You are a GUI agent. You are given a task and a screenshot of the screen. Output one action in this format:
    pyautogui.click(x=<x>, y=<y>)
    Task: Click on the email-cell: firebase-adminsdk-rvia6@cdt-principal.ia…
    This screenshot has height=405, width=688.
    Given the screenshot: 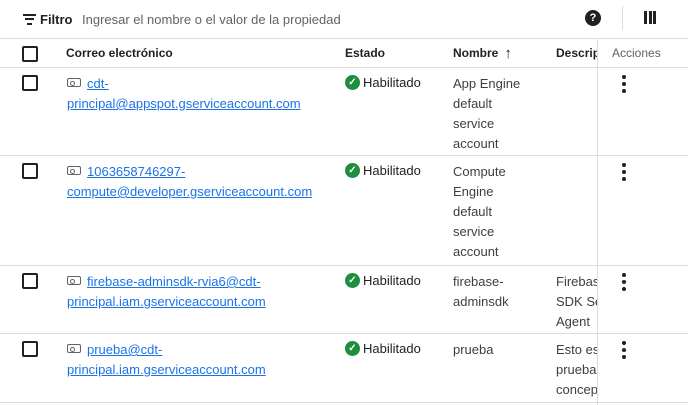 What is the action you would take?
    pyautogui.click(x=198, y=292)
    